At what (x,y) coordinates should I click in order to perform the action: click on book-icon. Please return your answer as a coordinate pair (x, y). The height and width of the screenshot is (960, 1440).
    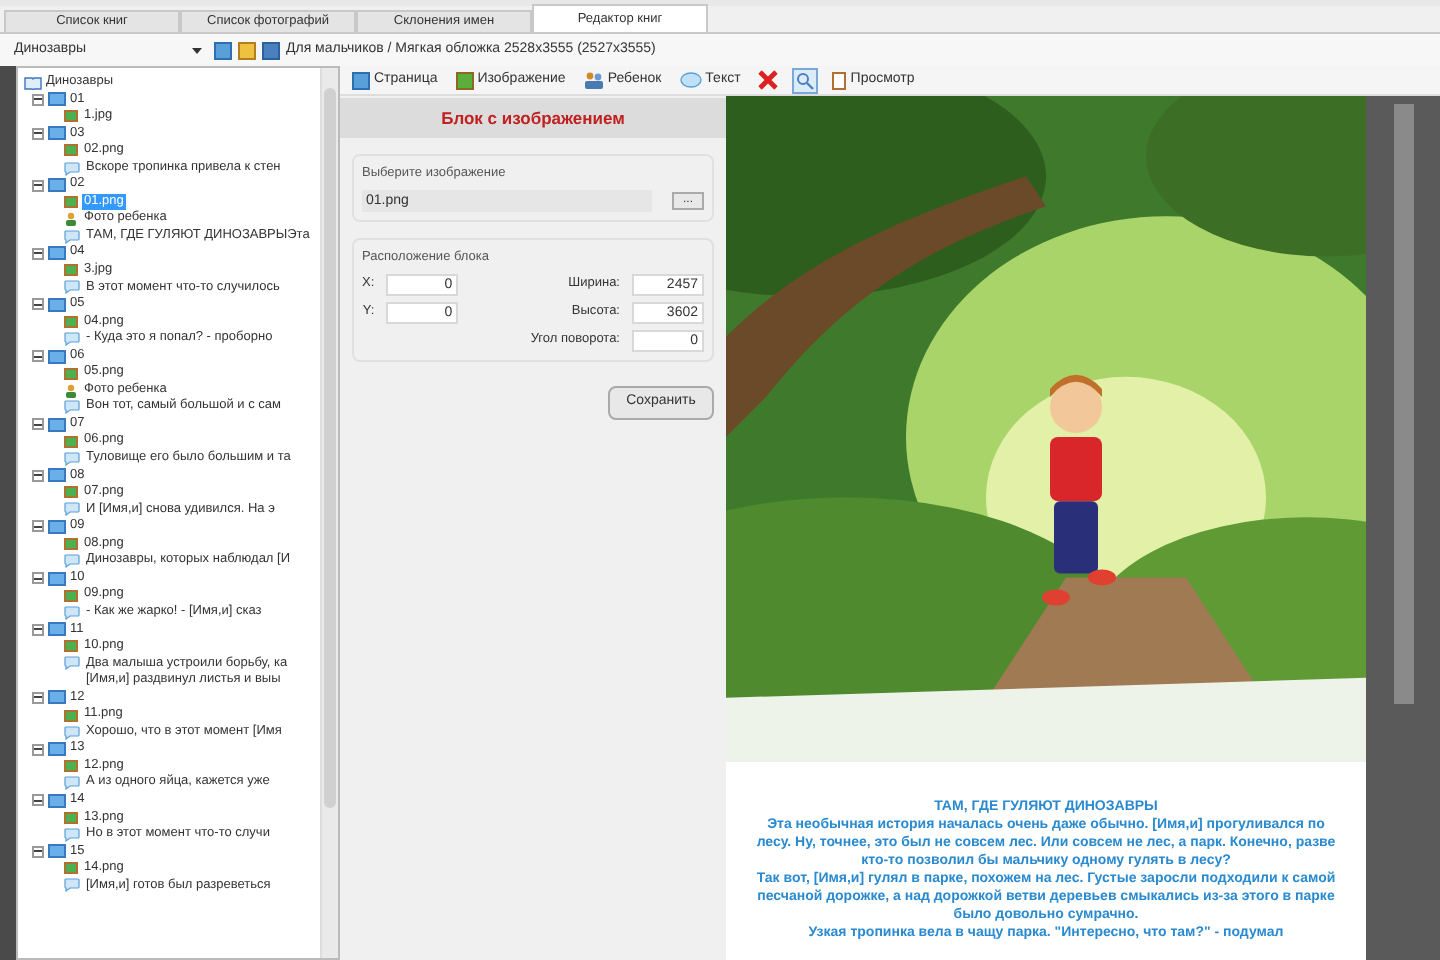
    Looking at the image, I should click on (33, 82).